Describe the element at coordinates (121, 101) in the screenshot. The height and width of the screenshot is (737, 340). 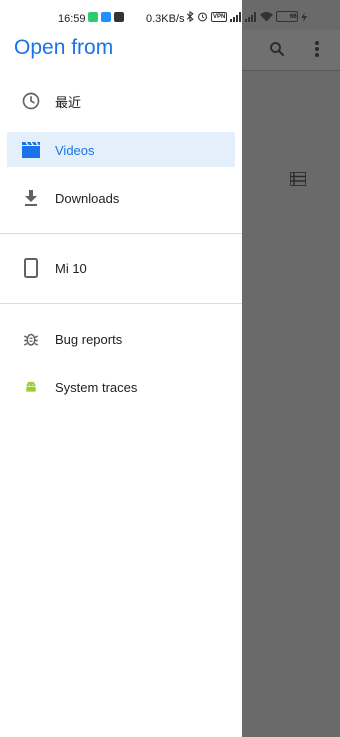
I see `drawer-item-recent: 最近` at that location.